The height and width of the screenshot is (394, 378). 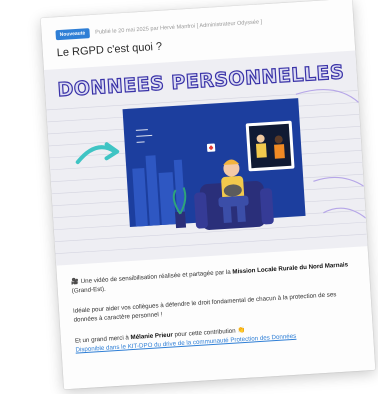 What do you see at coordinates (290, 268) in the screenshot?
I see `org-name: Mission Locale Rurale du Nord Marnais` at bounding box center [290, 268].